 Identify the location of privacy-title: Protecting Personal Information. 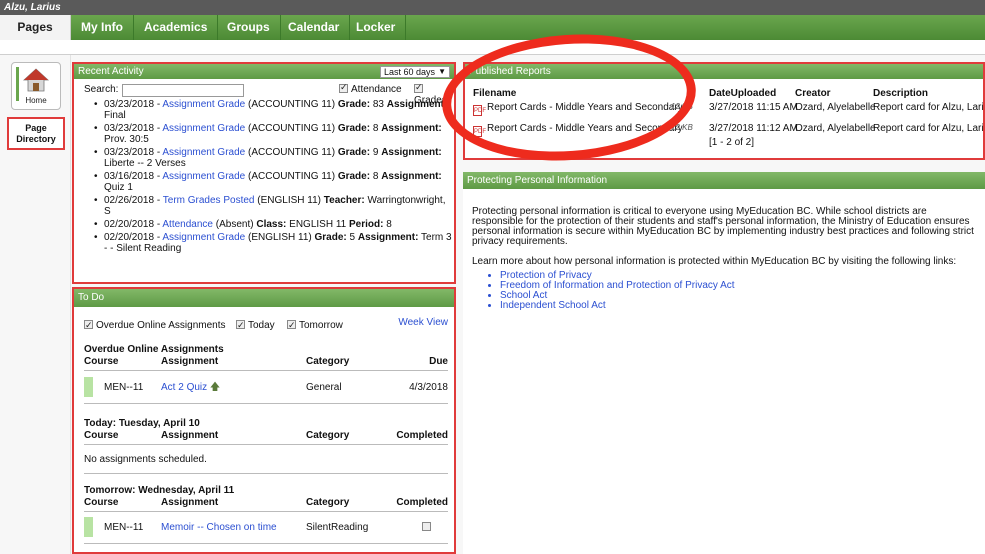
(537, 180).